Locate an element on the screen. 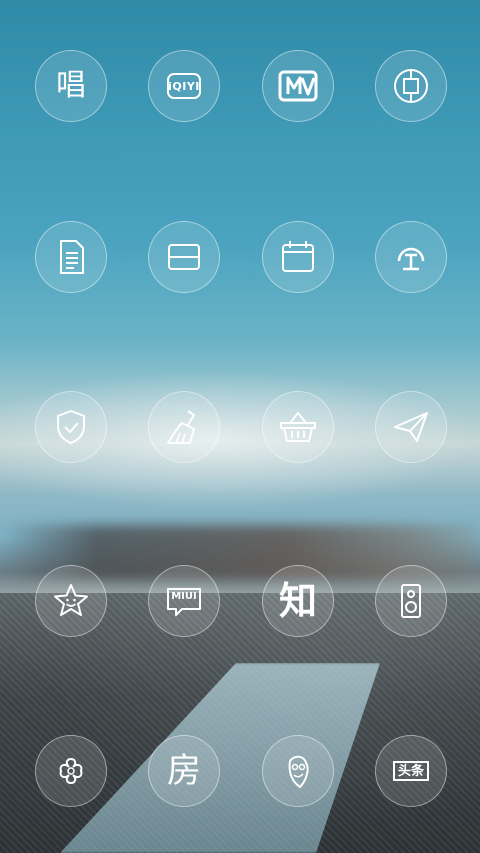 The height and width of the screenshot is (853, 480). mascot-app-icon is located at coordinates (298, 771).